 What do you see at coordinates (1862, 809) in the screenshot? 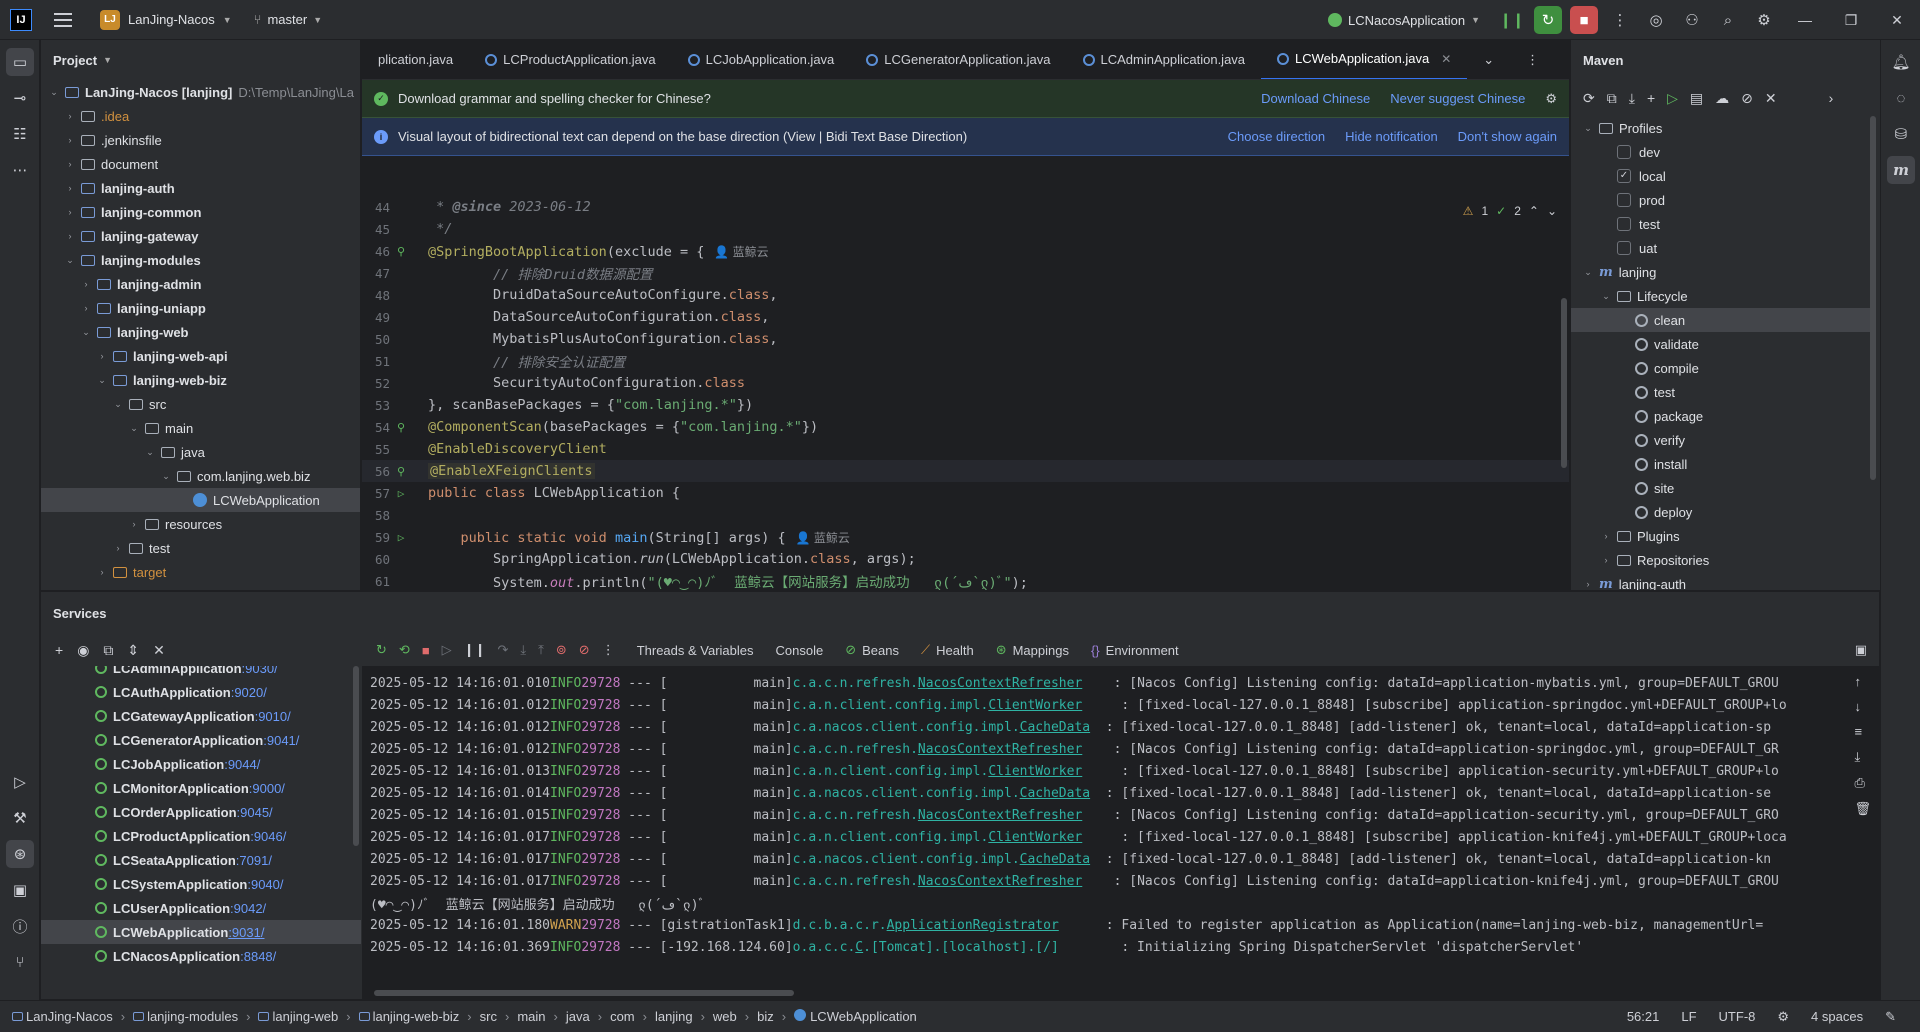
I see `trash-icon: 🗑︎` at bounding box center [1862, 809].